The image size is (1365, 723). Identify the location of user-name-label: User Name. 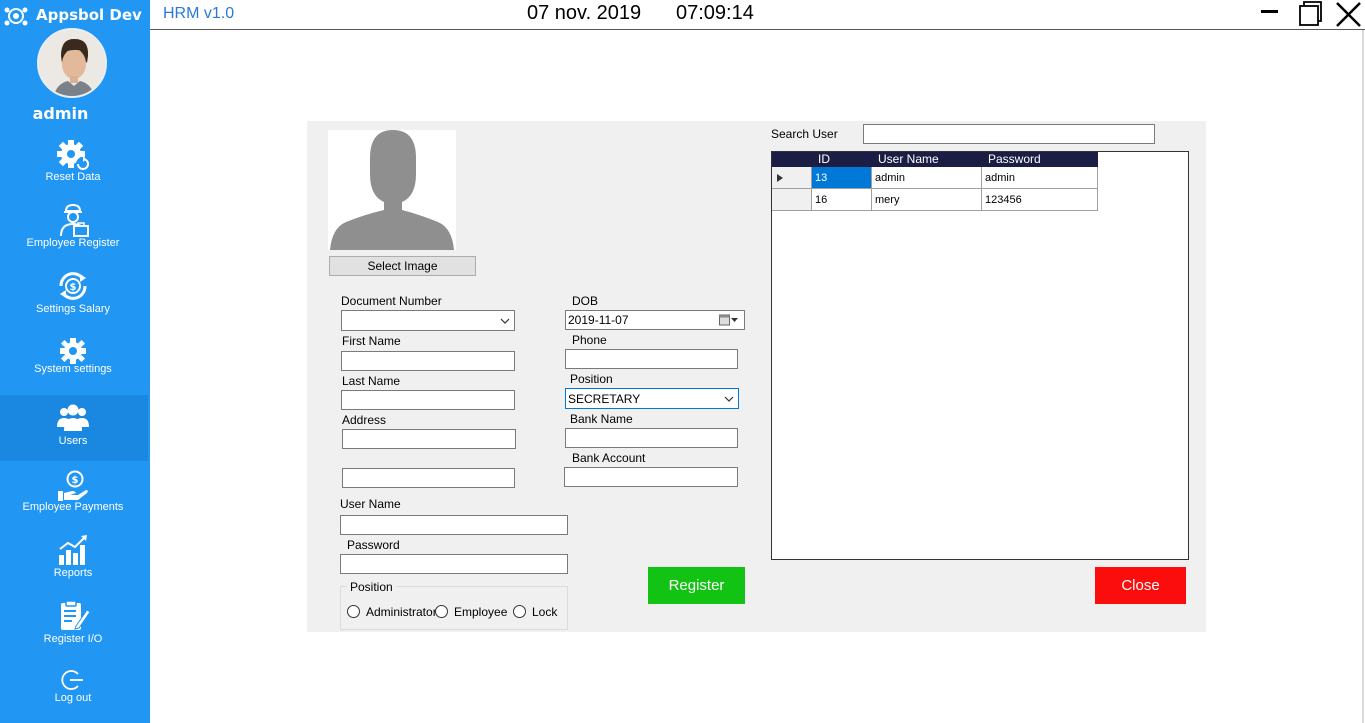
(370, 504).